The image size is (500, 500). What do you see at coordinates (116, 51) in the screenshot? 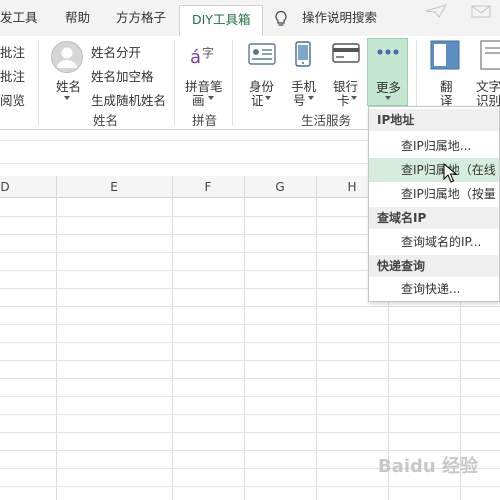
I see `split-name-button: 姓名分开` at bounding box center [116, 51].